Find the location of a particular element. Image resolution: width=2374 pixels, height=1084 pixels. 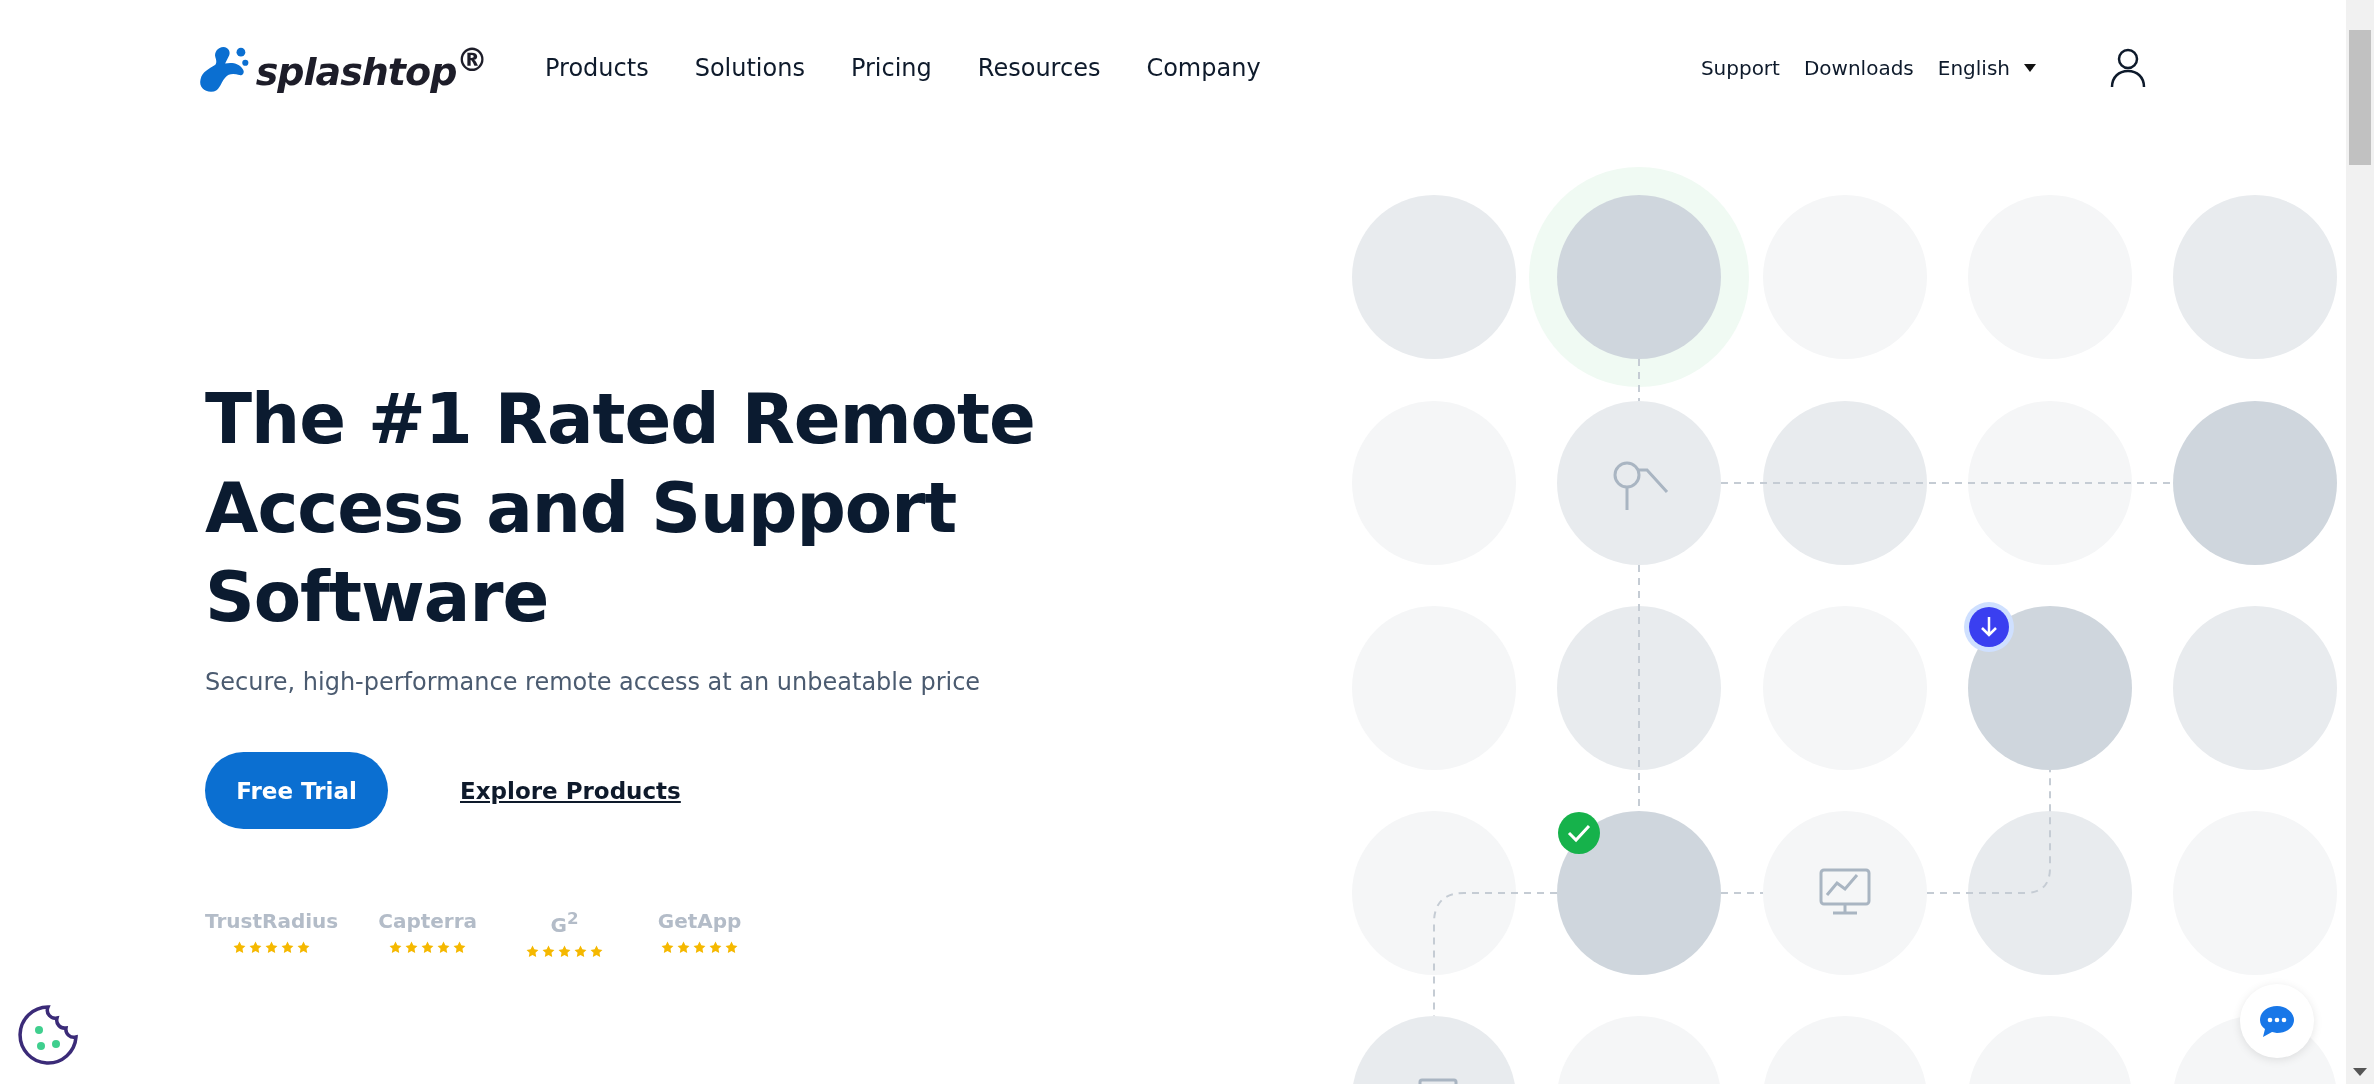

checkmark-badge-icon is located at coordinates (1579, 833).